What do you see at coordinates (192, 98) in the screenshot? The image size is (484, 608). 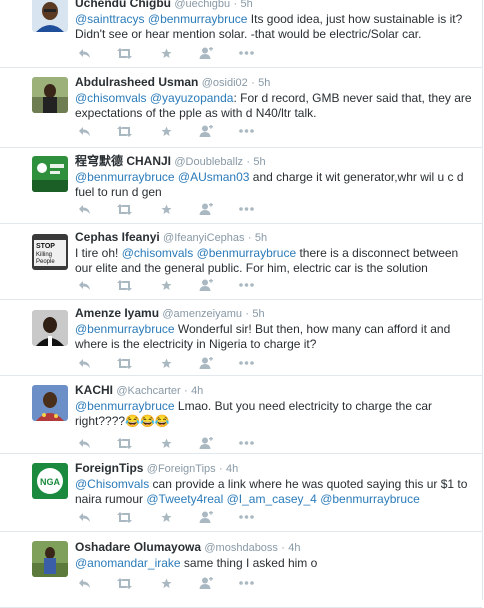 I see `mention-link: @yayuzopanda` at bounding box center [192, 98].